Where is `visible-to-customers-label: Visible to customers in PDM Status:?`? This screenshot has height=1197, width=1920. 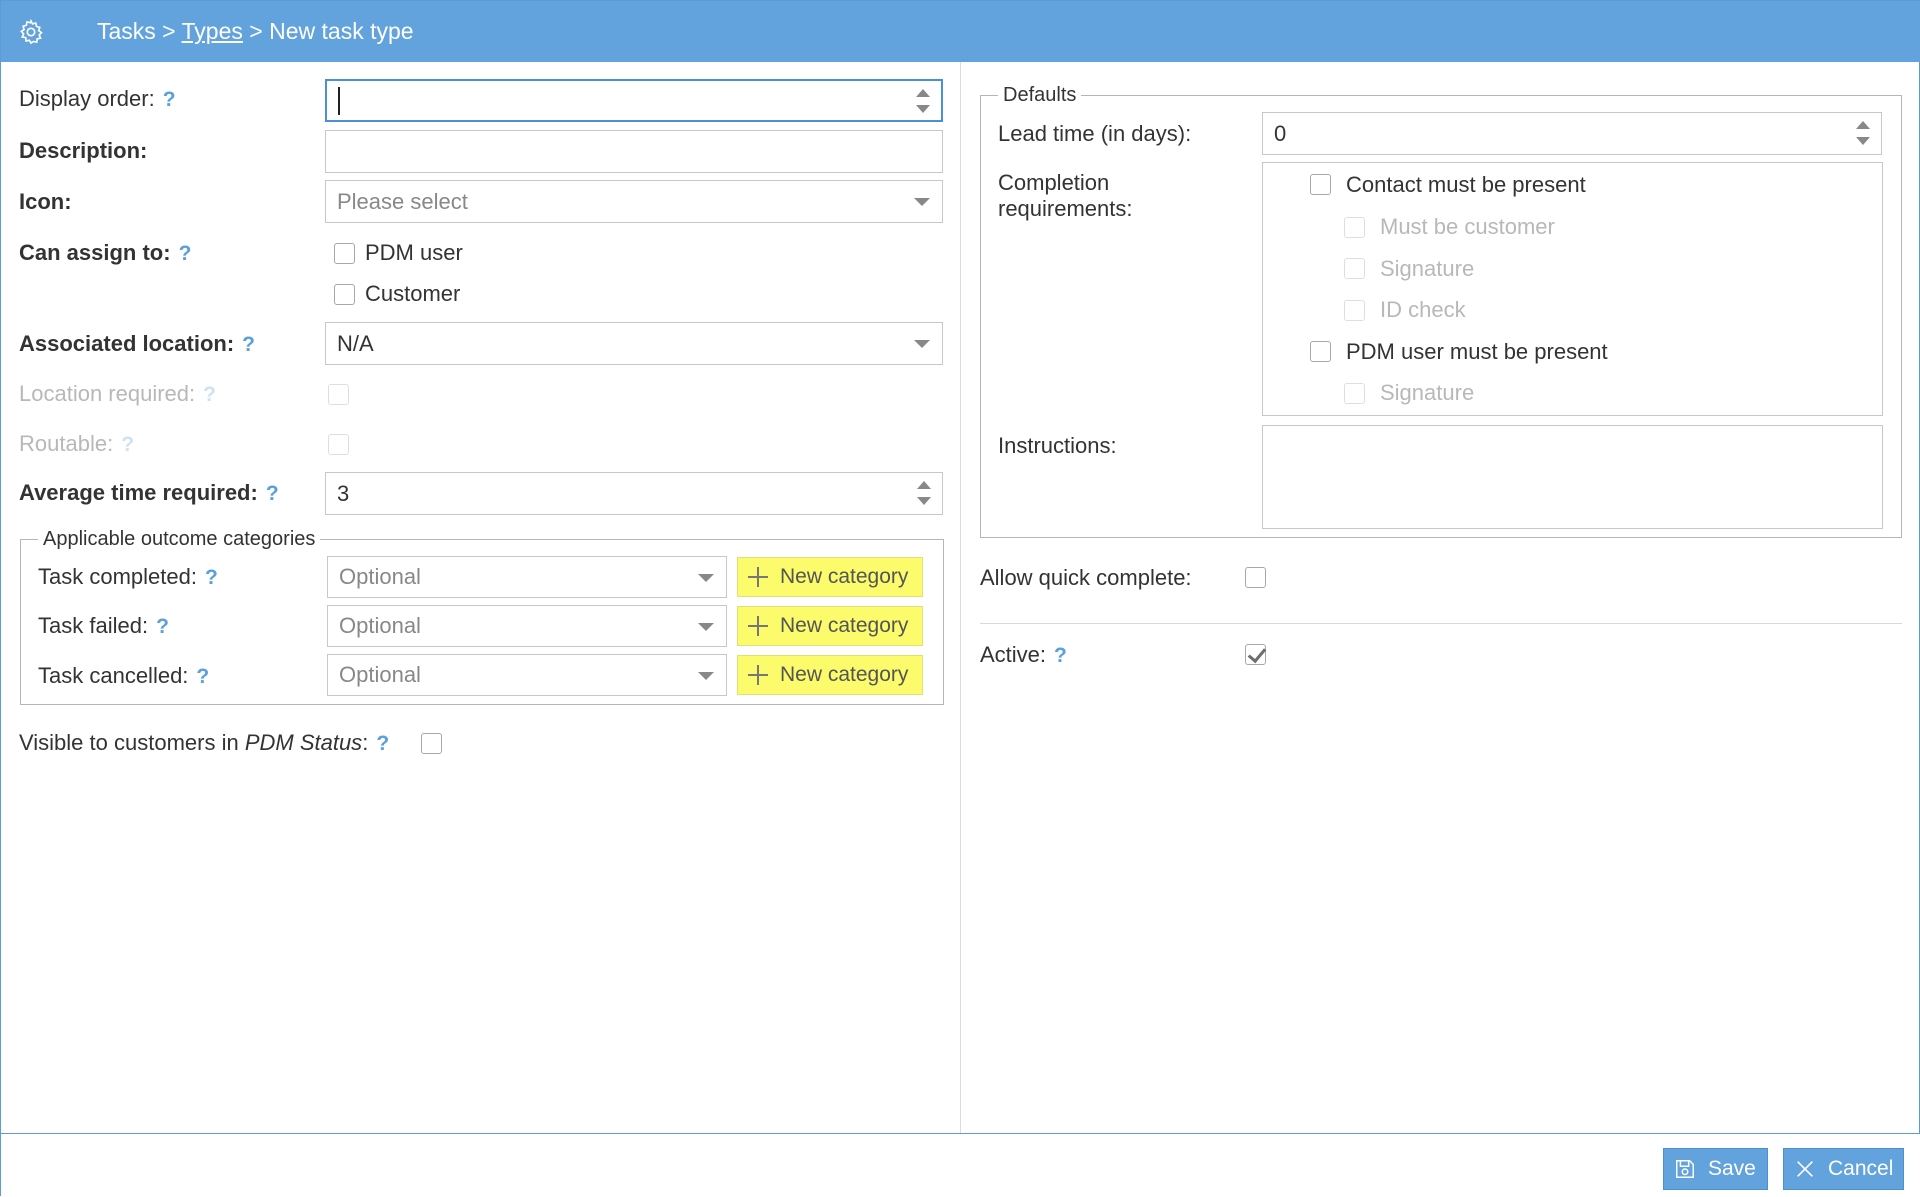 visible-to-customers-label: Visible to customers in PDM Status:? is located at coordinates (204, 743).